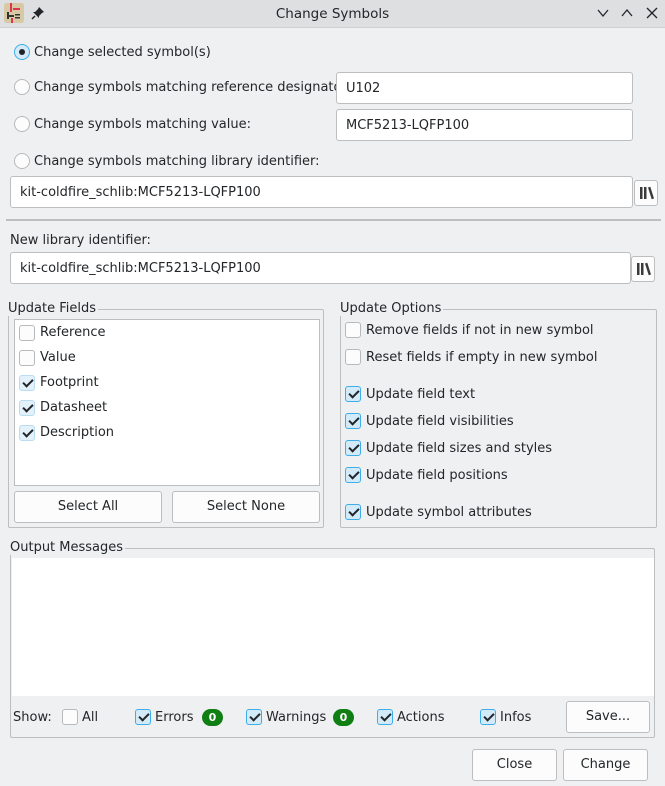  Describe the element at coordinates (353, 357) in the screenshot. I see `reset-fields-checkbox` at that location.